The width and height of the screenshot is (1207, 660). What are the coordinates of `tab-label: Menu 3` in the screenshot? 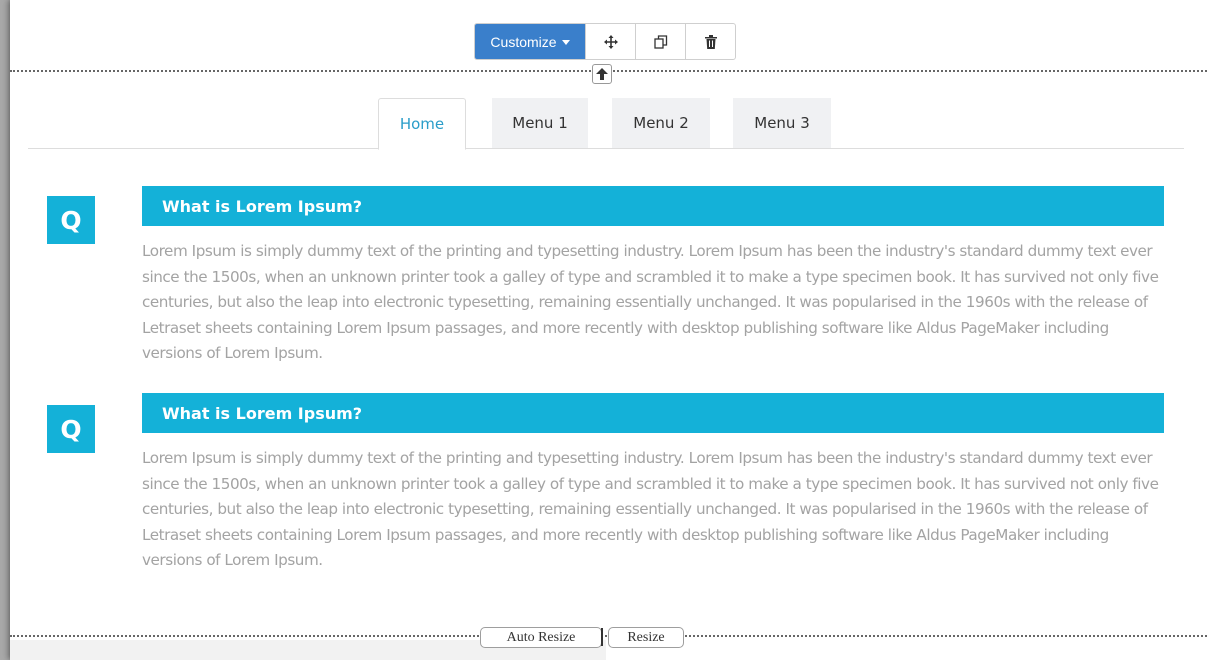 It's located at (782, 123).